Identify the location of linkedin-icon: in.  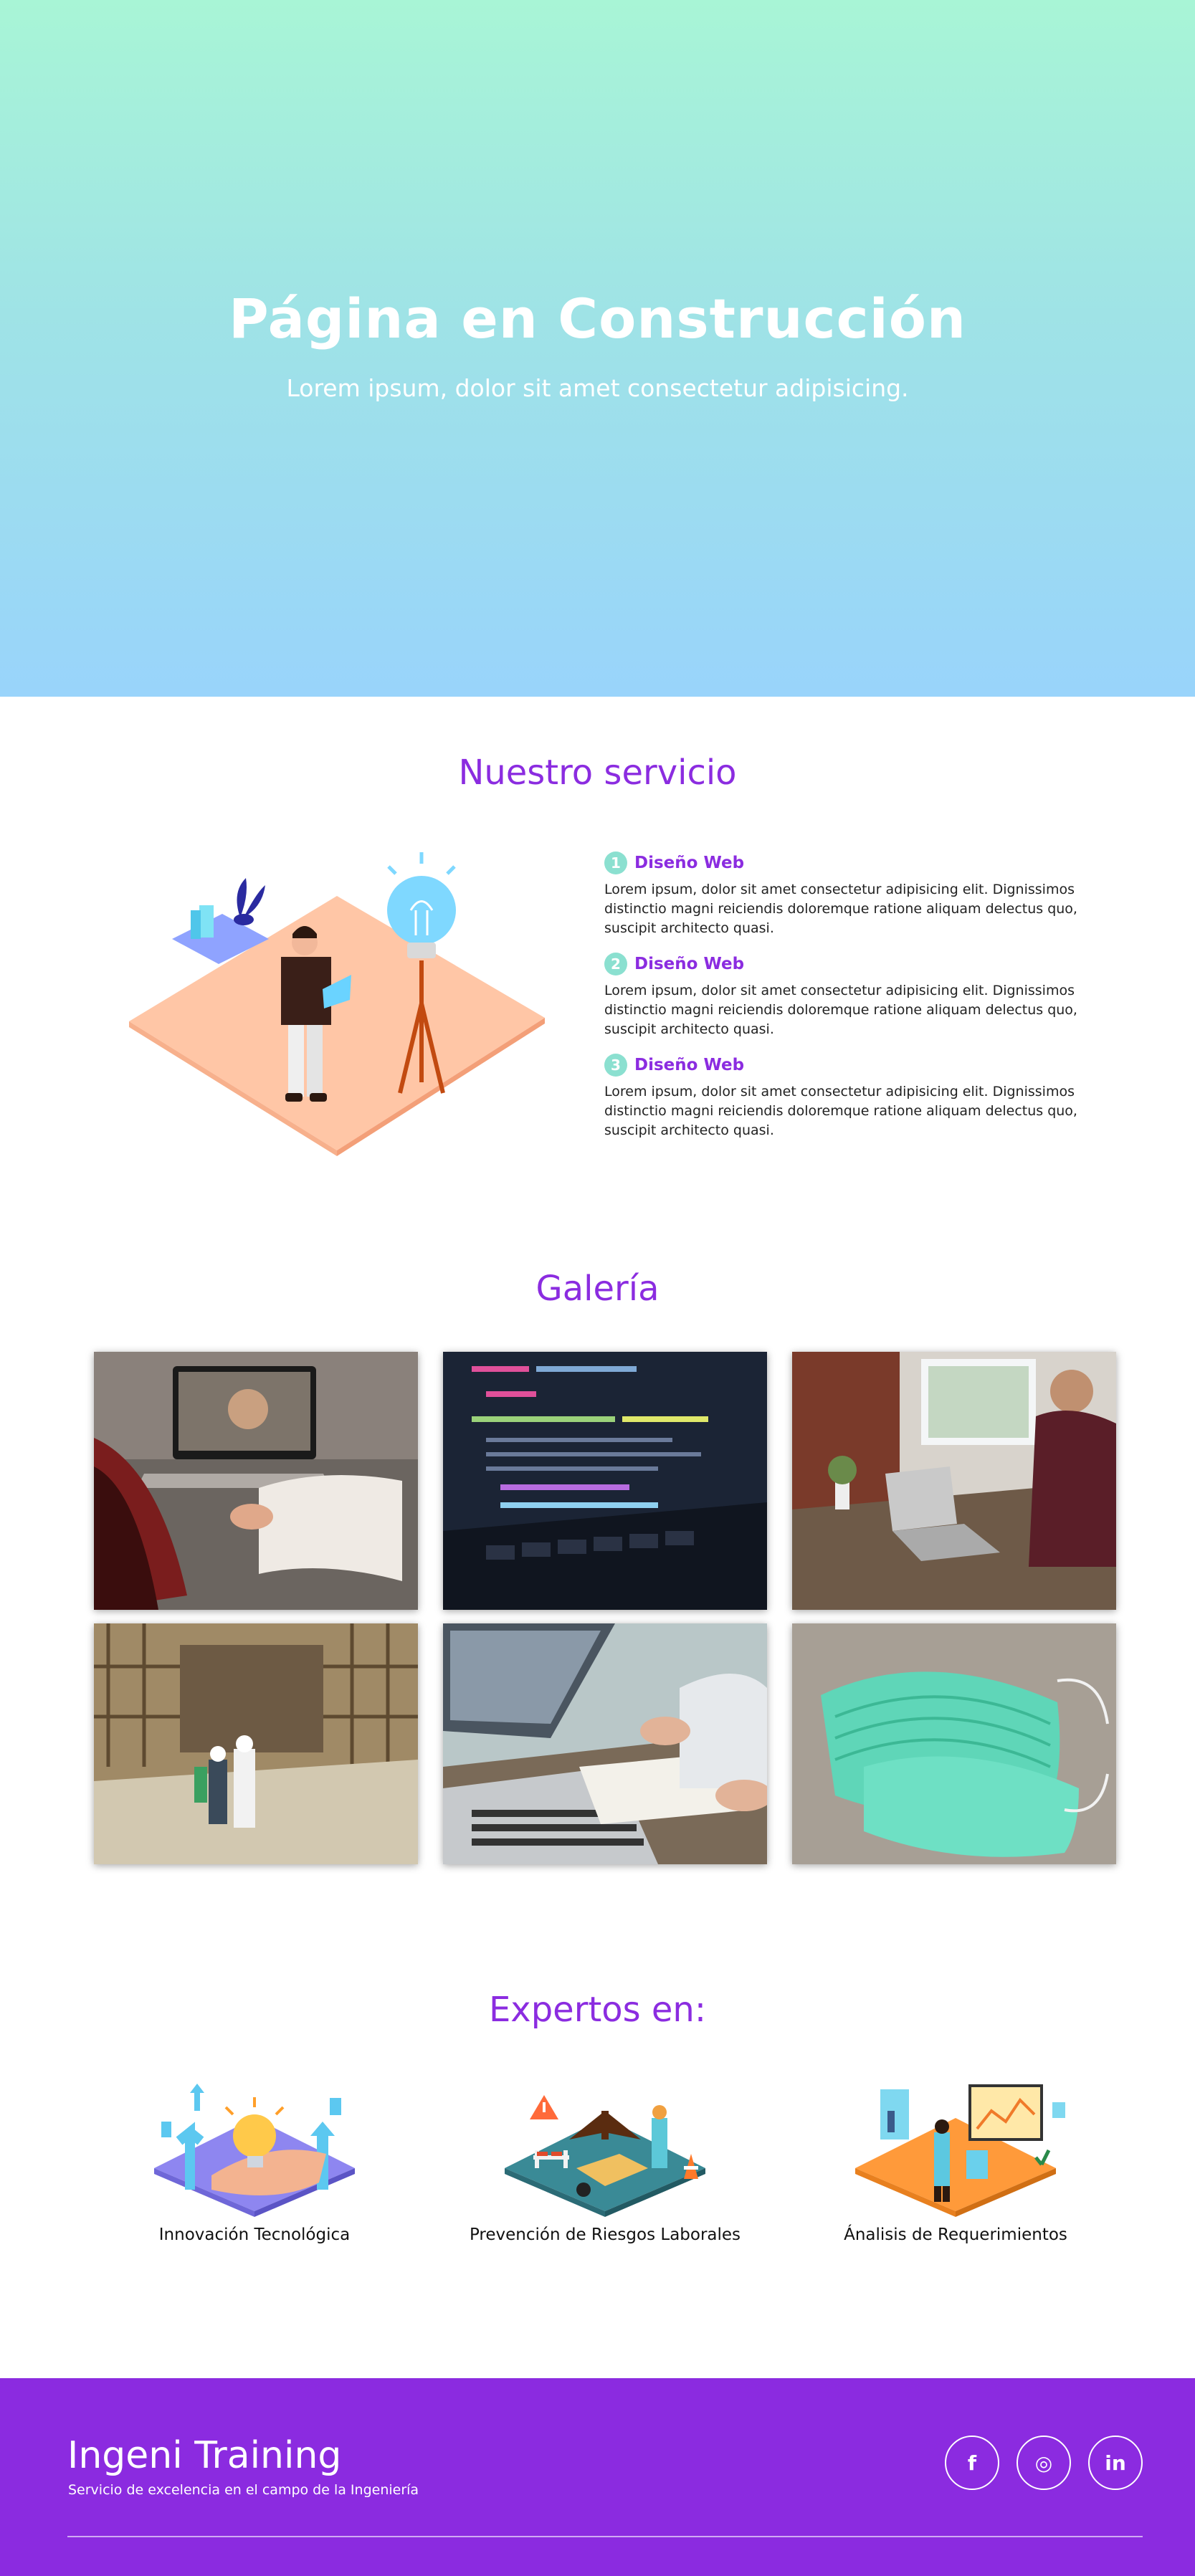
(1115, 2463).